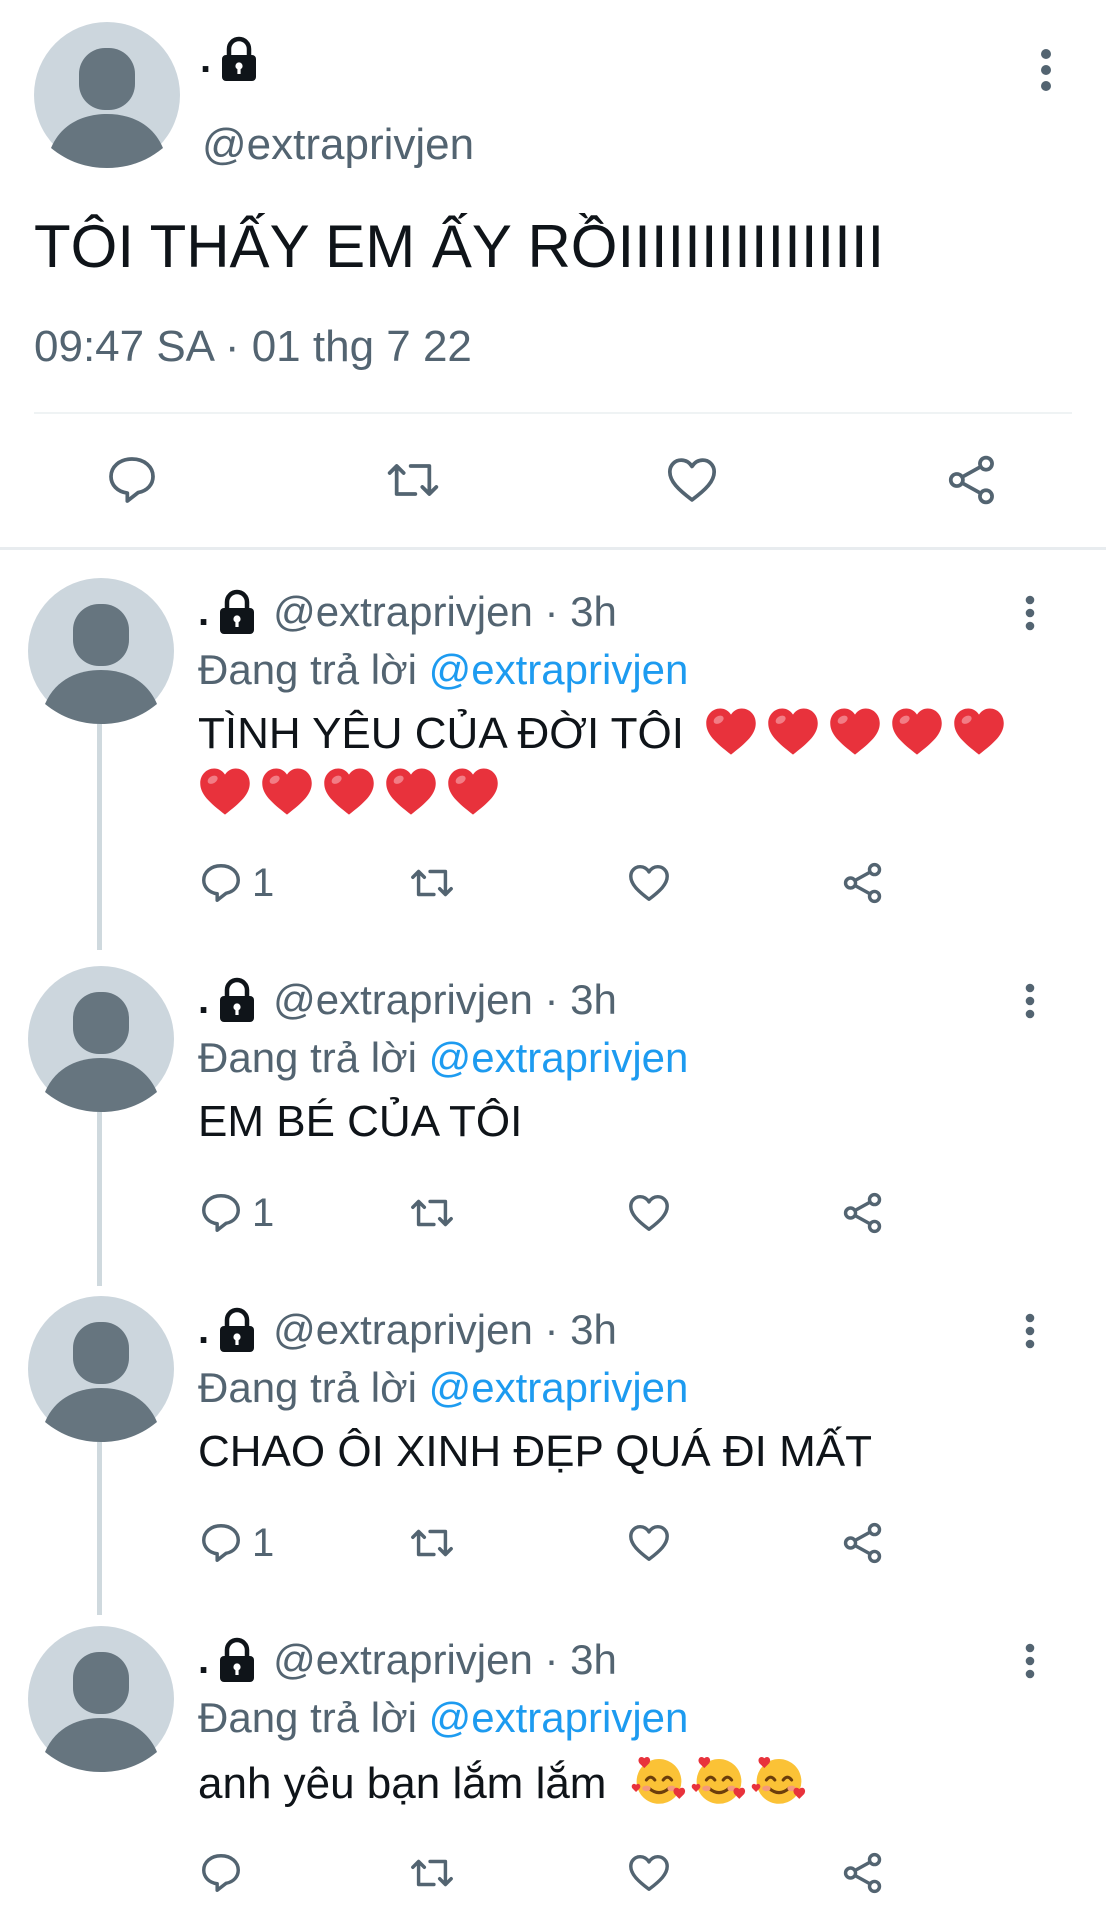  Describe the element at coordinates (360, 1121) in the screenshot. I see `reply-text: EM BÉ CỦA TÔI` at that location.